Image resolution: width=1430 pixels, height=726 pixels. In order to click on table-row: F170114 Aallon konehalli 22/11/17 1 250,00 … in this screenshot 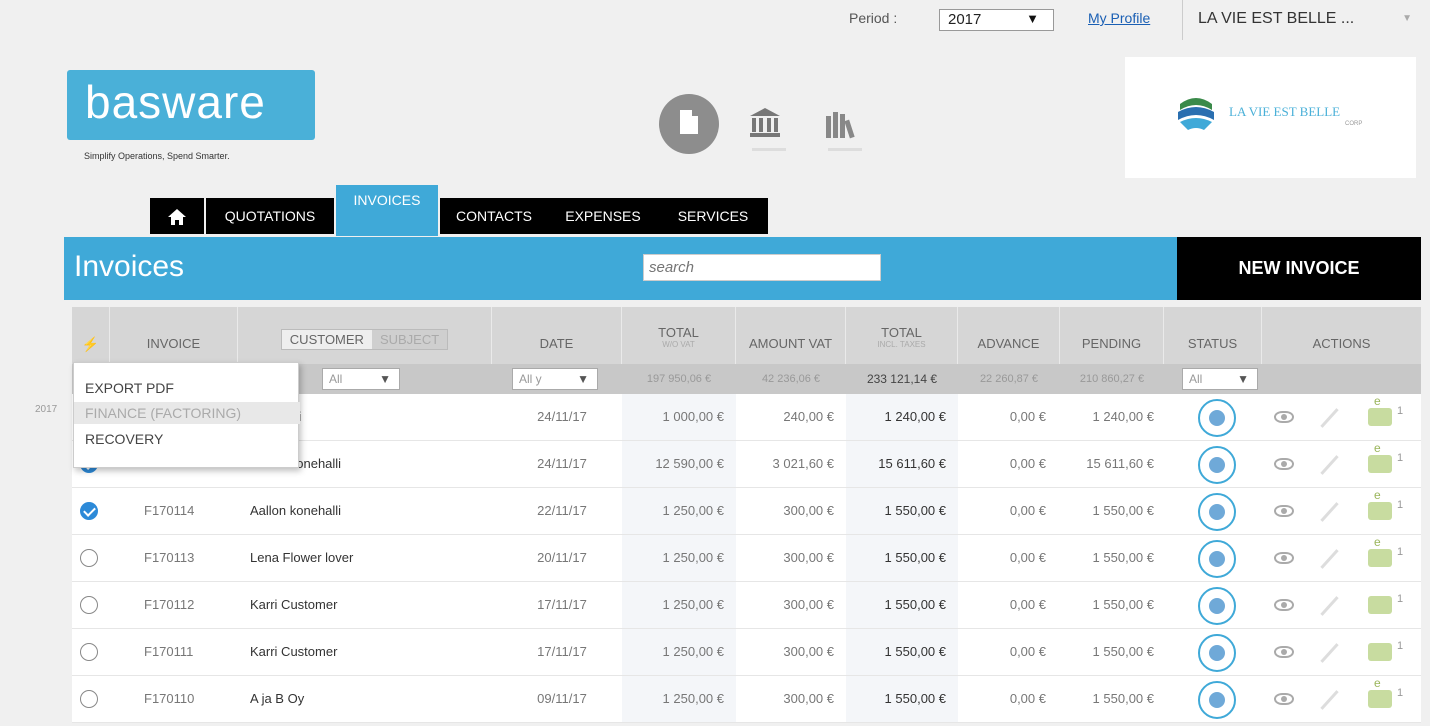, I will do `click(746, 511)`.